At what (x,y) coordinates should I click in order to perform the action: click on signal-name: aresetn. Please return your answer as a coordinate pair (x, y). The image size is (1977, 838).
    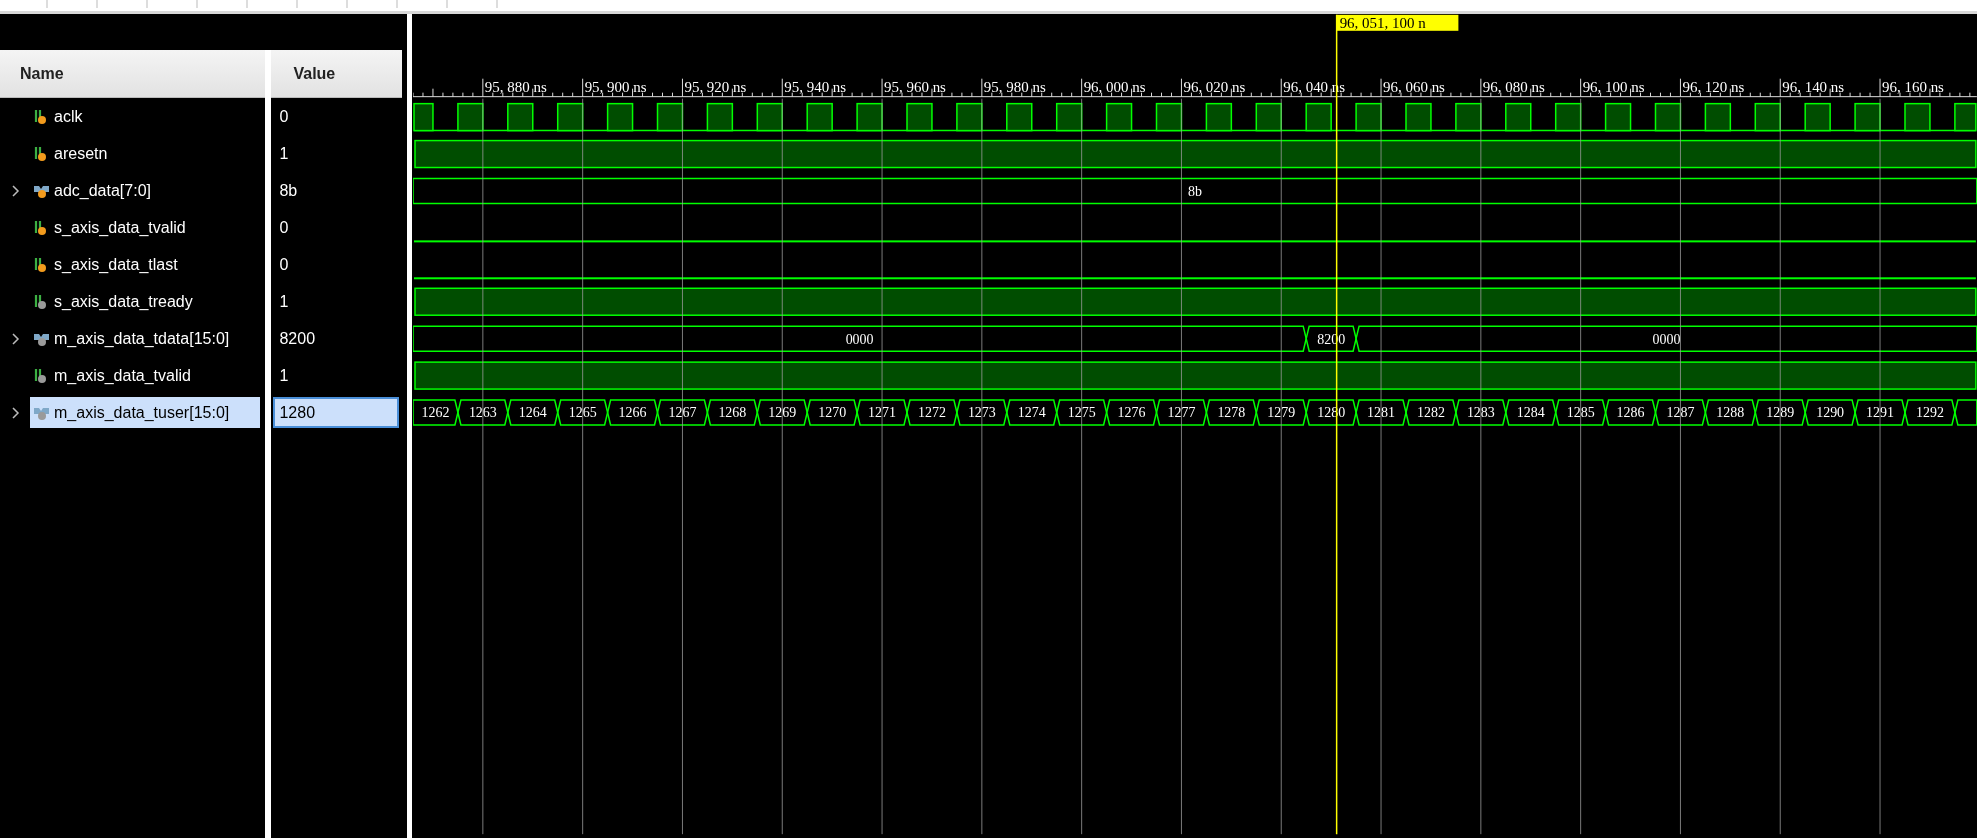
    Looking at the image, I should click on (145, 153).